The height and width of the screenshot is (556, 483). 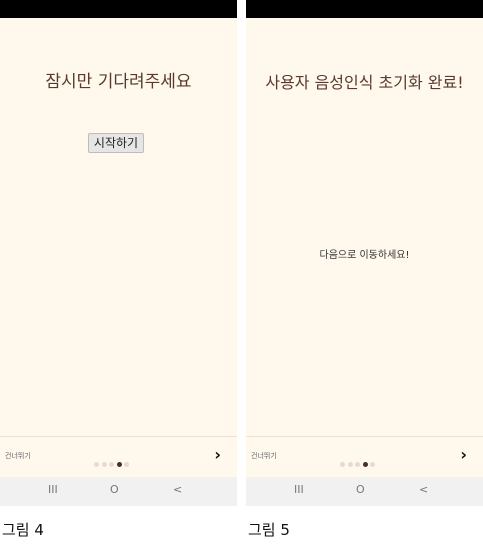 What do you see at coordinates (116, 143) in the screenshot?
I see `start-button: 시작하기` at bounding box center [116, 143].